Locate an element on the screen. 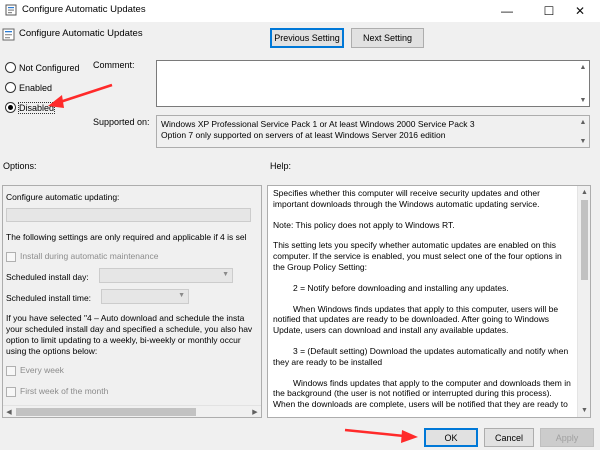  help-vscrollbar: ▲ ▼ is located at coordinates (583, 301).